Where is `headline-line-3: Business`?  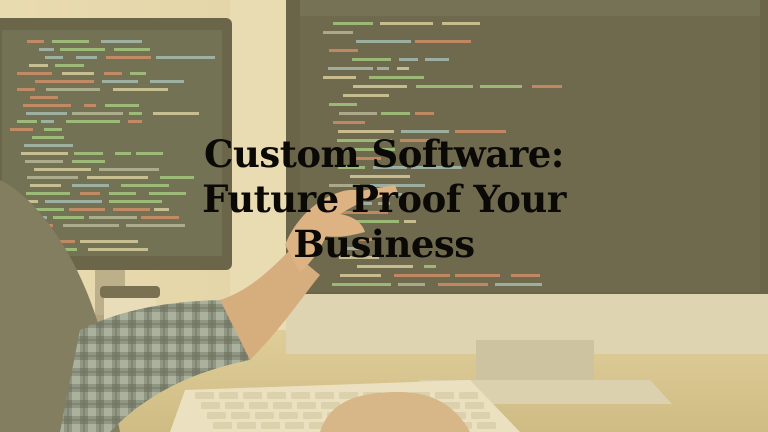
headline-line-3: Business is located at coordinates (384, 244).